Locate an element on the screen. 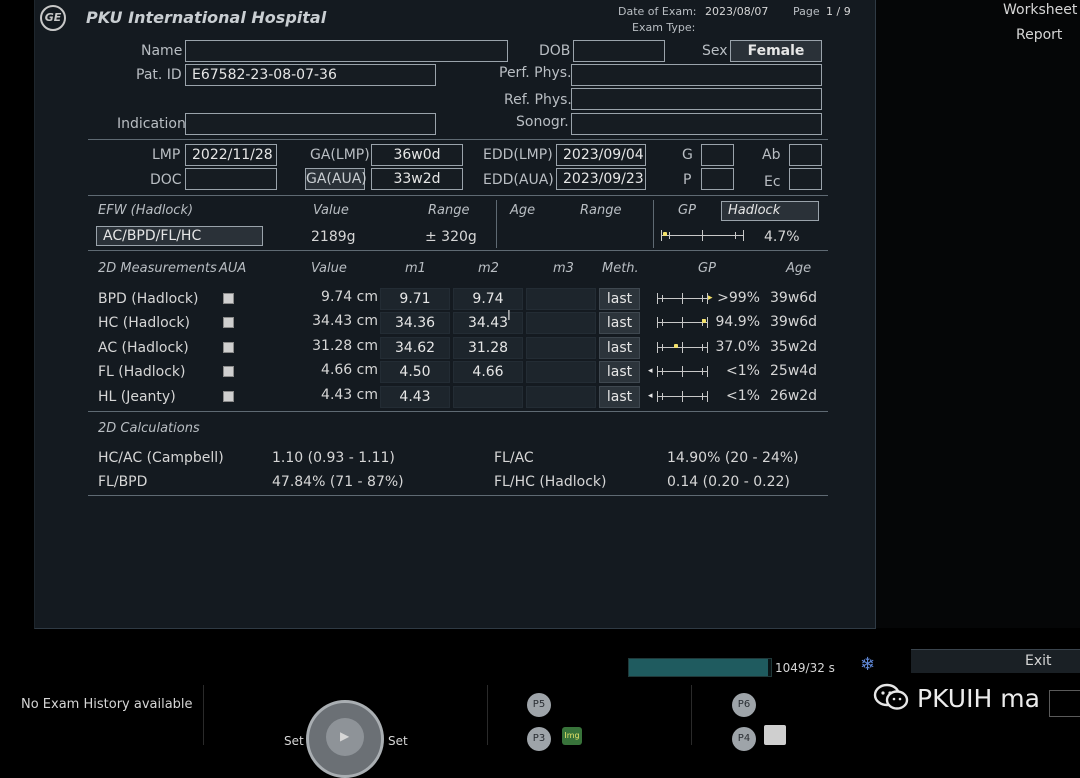 This screenshot has width=1080, height=778. edd-lmp-label: EDD(LMP) is located at coordinates (518, 155).